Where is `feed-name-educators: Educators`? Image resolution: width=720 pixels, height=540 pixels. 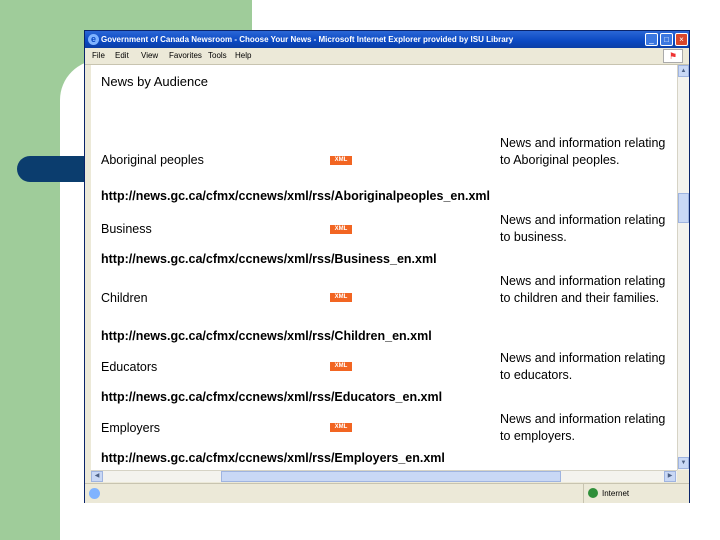 feed-name-educators: Educators is located at coordinates (129, 367).